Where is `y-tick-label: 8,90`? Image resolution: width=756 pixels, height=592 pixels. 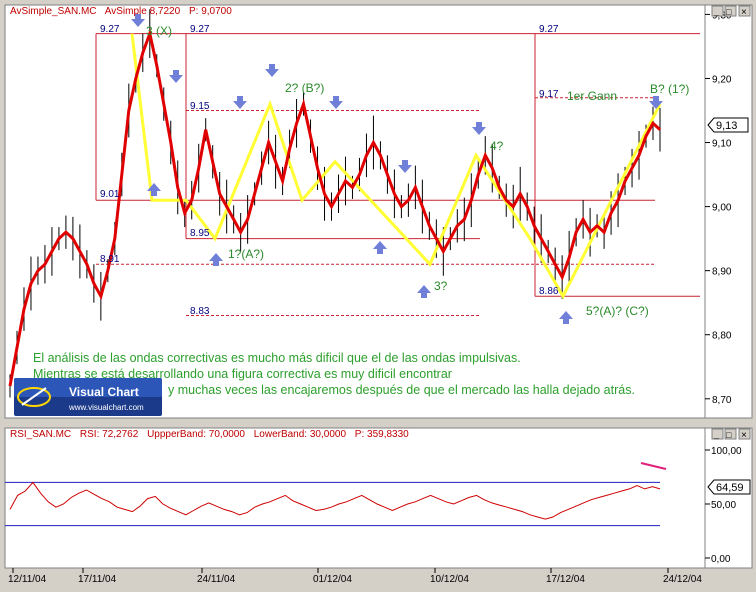
y-tick-label: 8,90 is located at coordinates (722, 272).